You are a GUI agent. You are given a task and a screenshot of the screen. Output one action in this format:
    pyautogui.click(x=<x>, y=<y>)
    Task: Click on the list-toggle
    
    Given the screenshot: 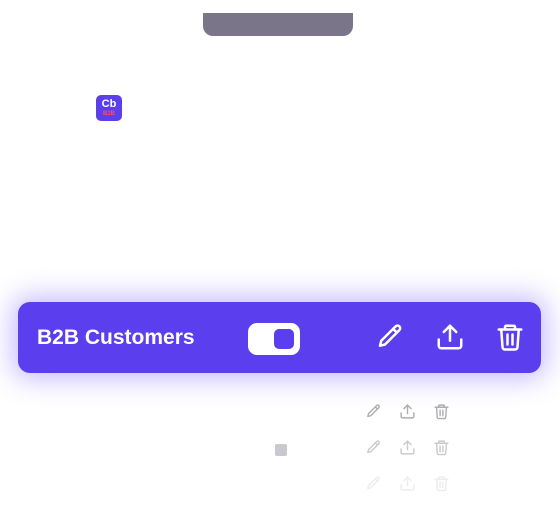 What is the action you would take?
    pyautogui.click(x=274, y=339)
    